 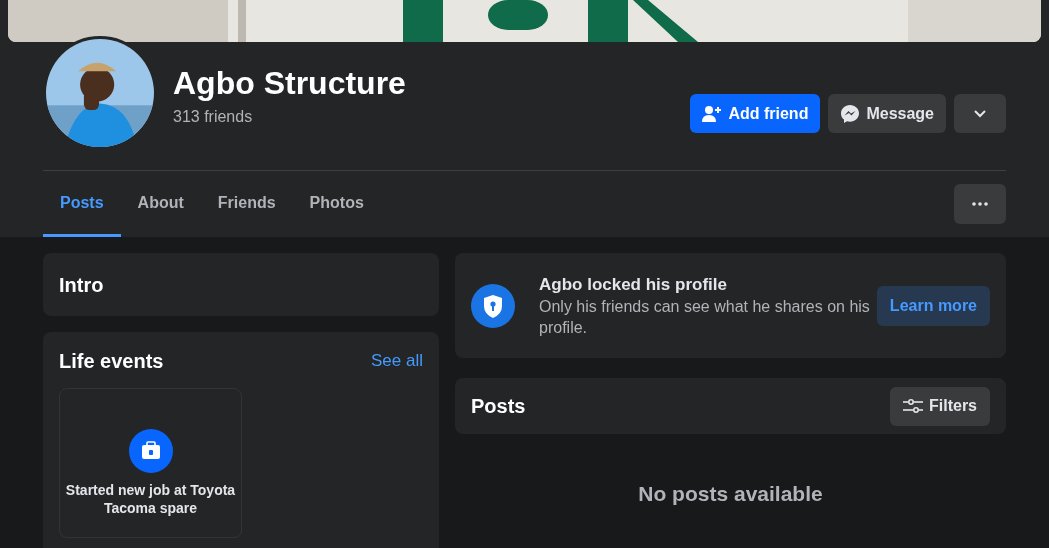 What do you see at coordinates (150, 498) in the screenshot?
I see `life-event-text: Started new job at Toyota Tacoma spare` at bounding box center [150, 498].